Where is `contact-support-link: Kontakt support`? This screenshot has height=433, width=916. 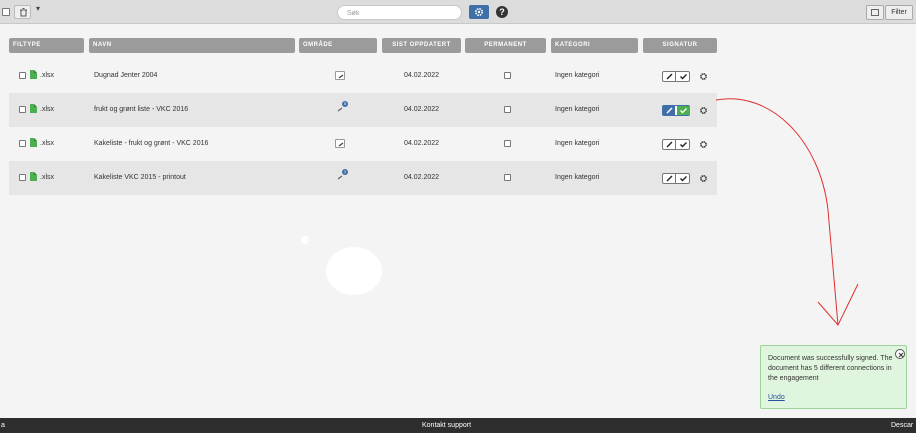
contact-support-link: Kontakt support is located at coordinates (446, 425).